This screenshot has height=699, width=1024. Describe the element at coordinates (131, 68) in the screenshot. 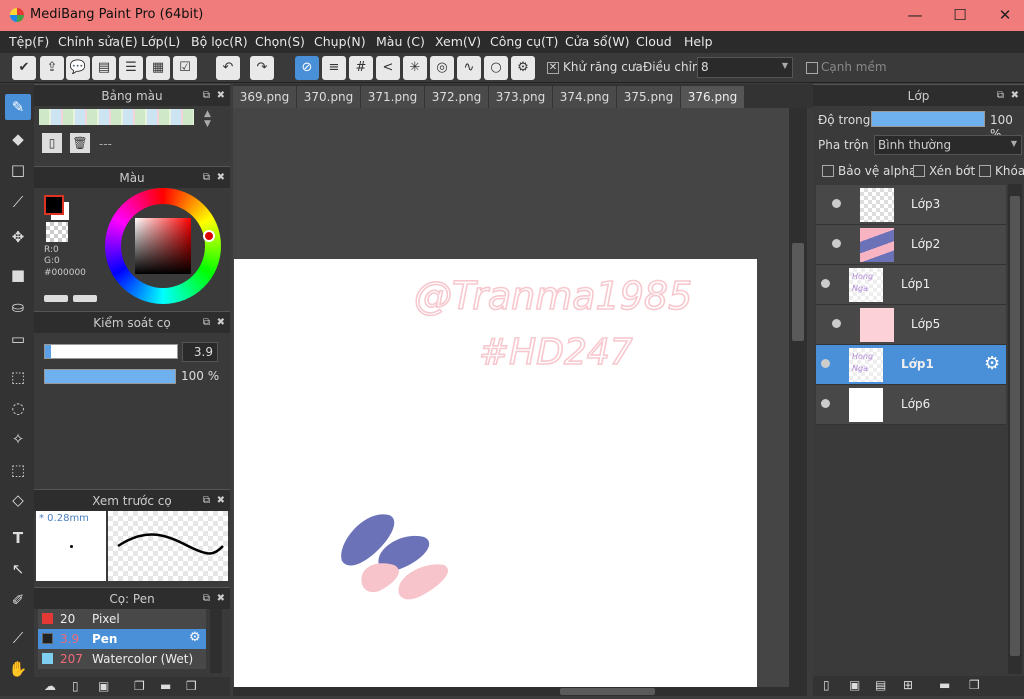

I see `document-icon: ☰` at that location.